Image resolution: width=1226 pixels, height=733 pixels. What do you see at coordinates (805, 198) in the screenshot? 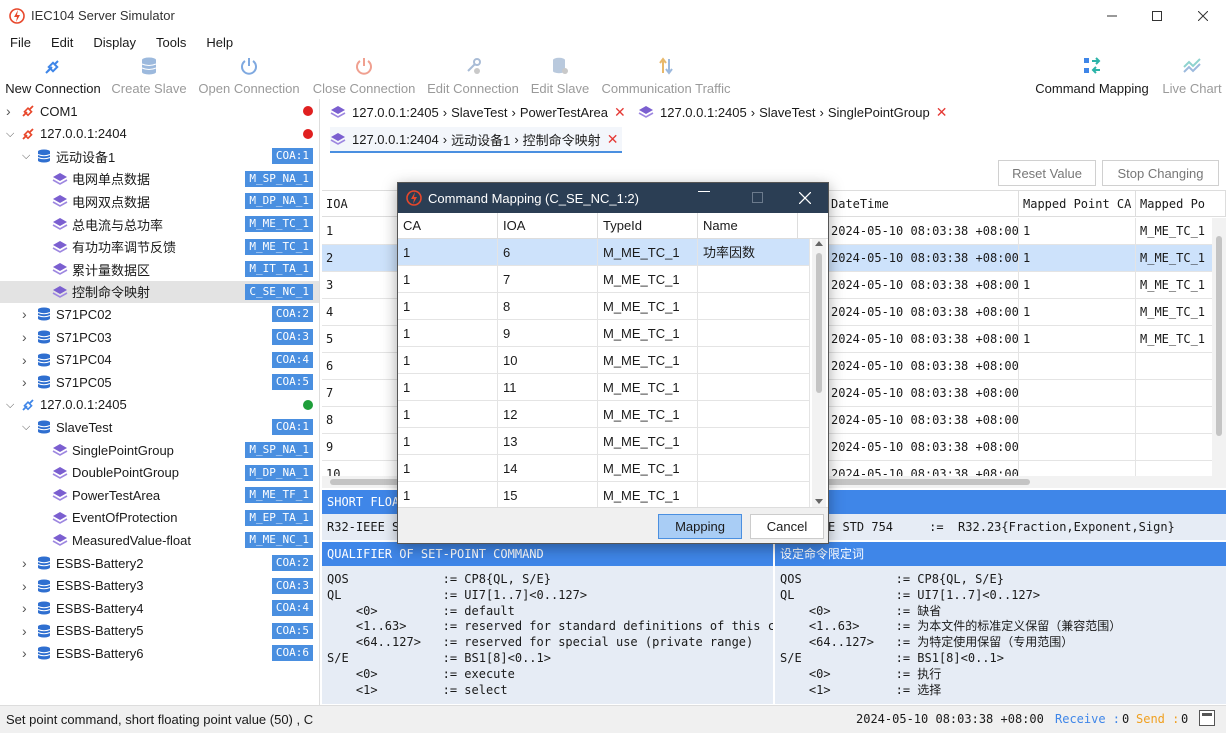
I see `dialog-close-icon` at bounding box center [805, 198].